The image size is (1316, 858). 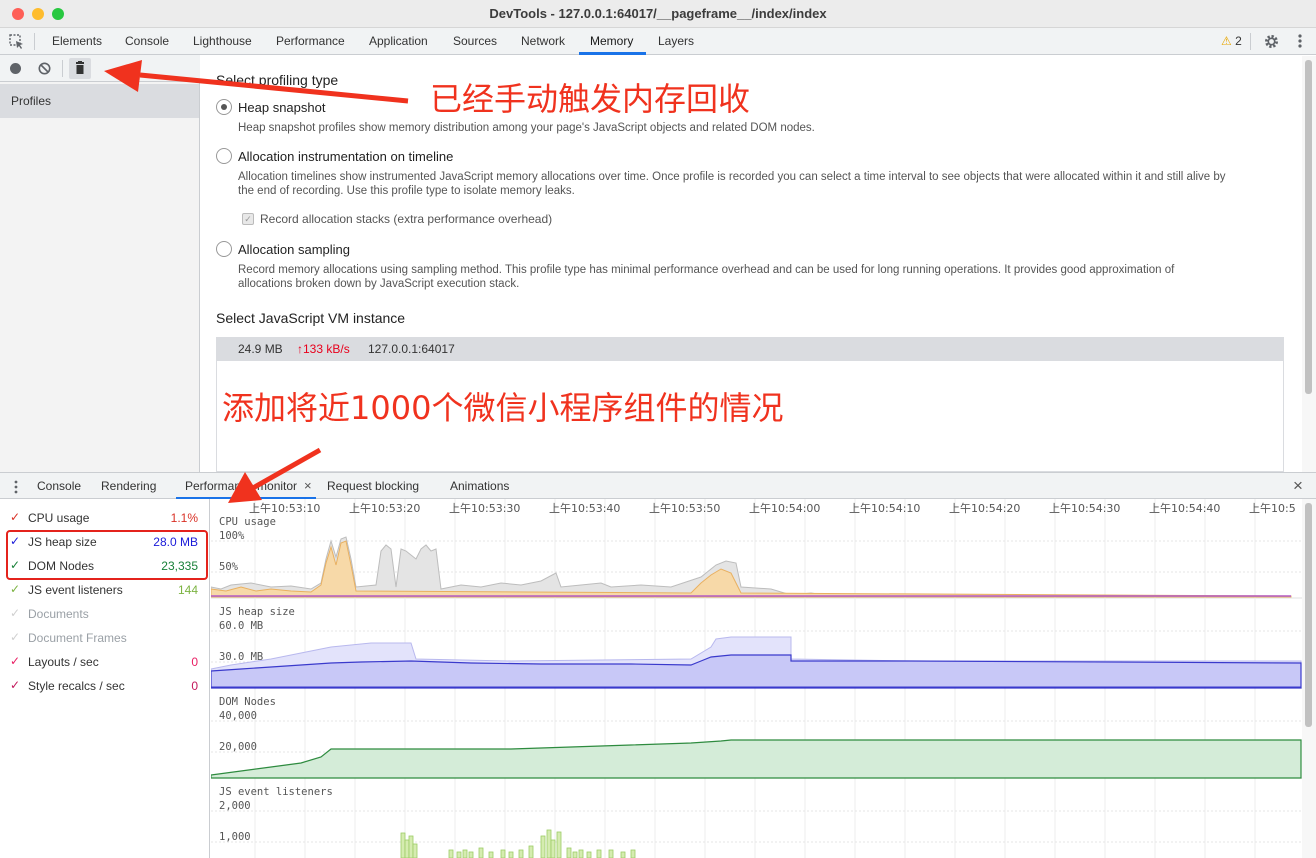 I want to click on cpu-other-area, so click(x=751, y=567).